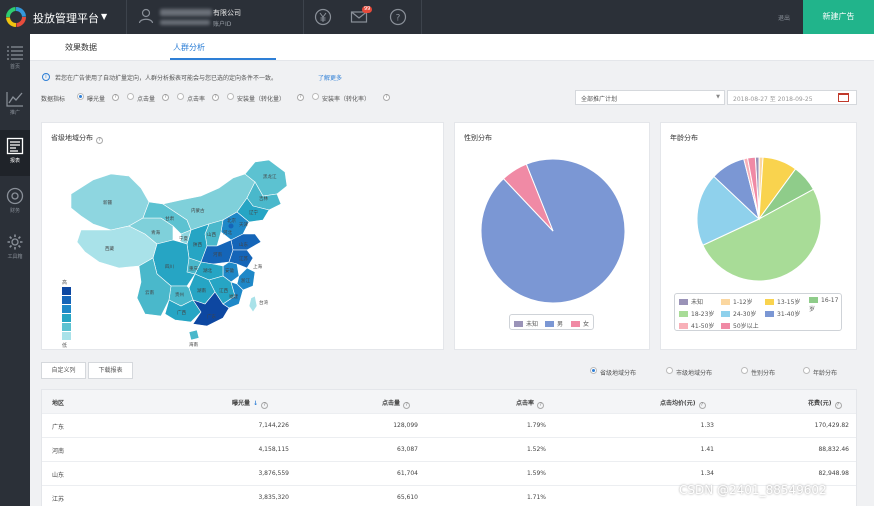  I want to click on watermark: CSDN @2401_88549602, so click(753, 490).